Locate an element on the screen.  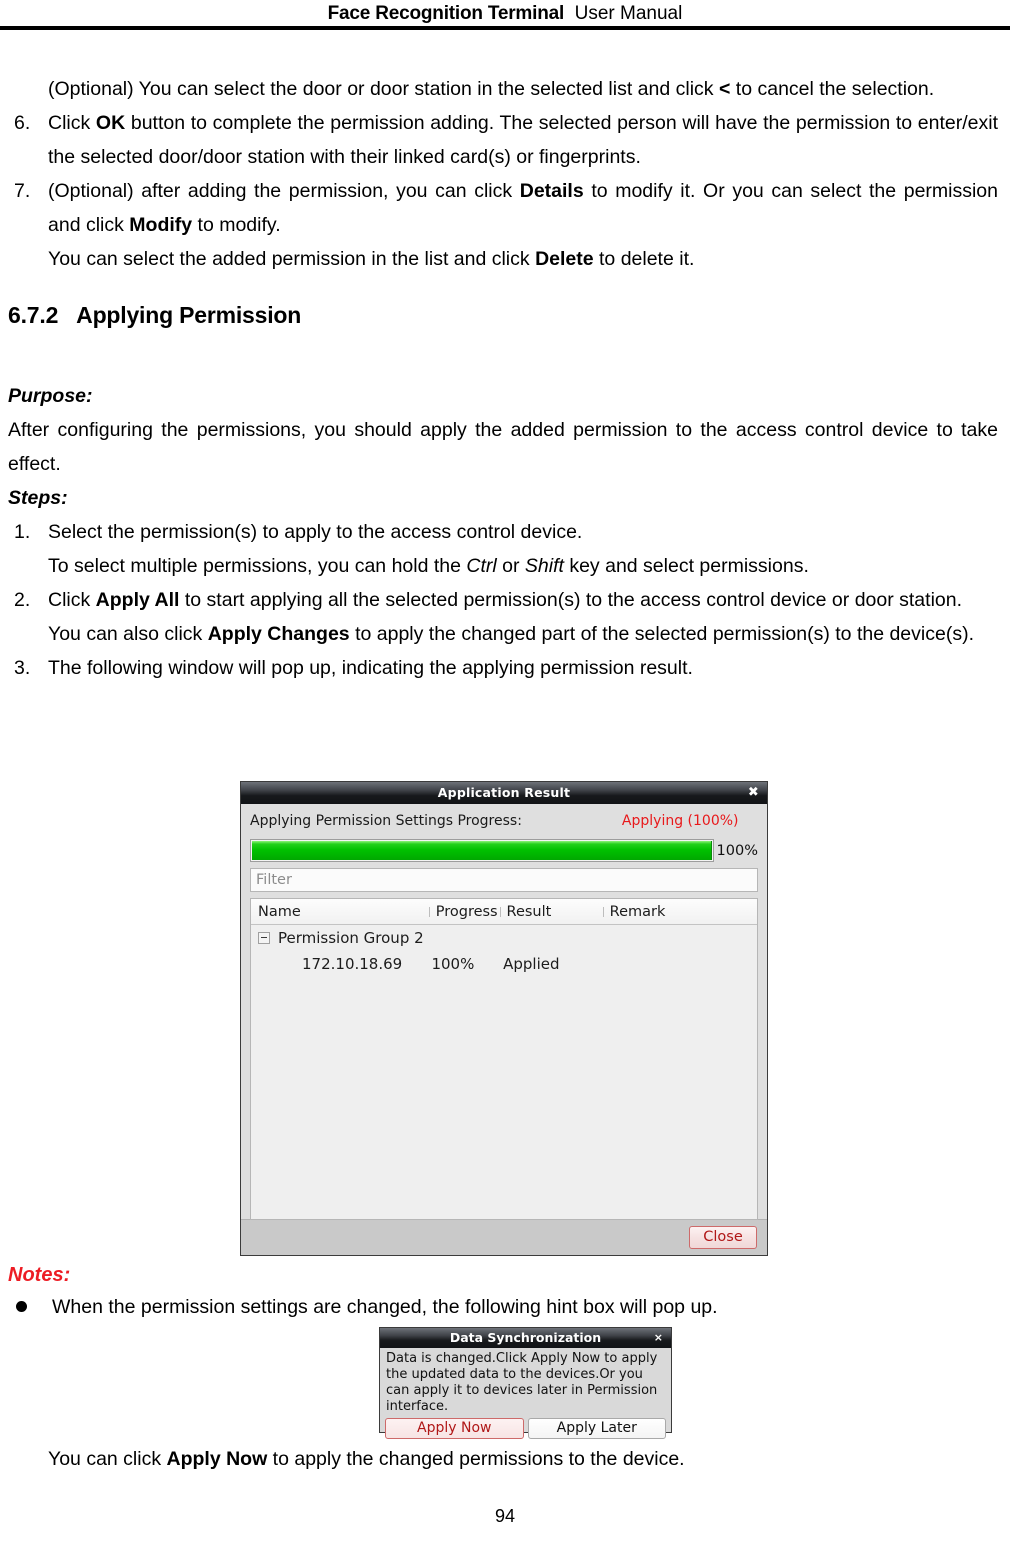
column-header-remark: Remark is located at coordinates (676, 912).